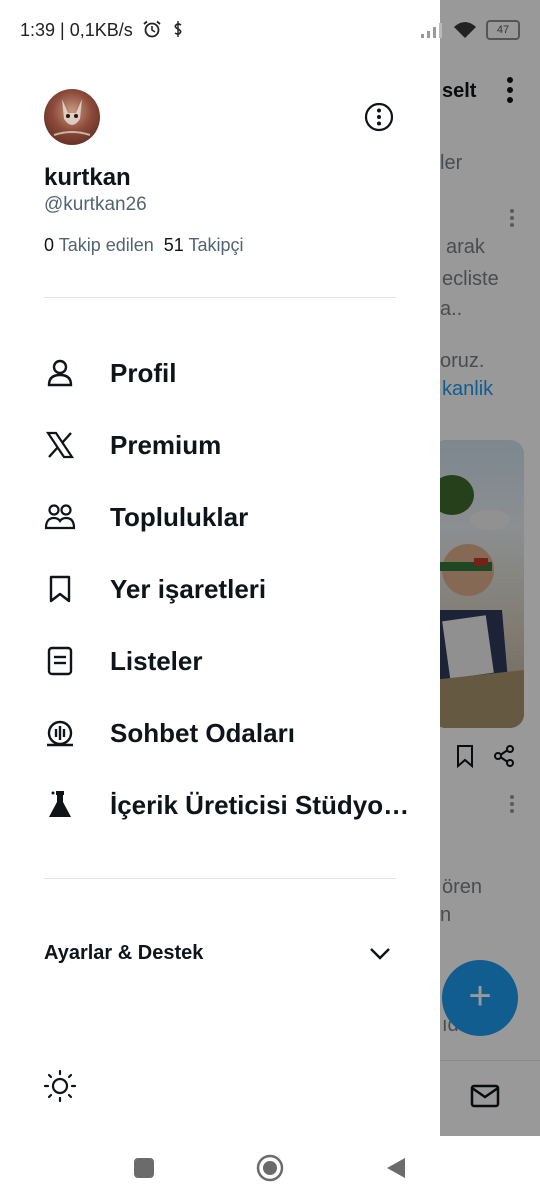 Image resolution: width=540 pixels, height=1200 pixels. Describe the element at coordinates (106, 245) in the screenshot. I see `following-label: Takip edilen` at that location.